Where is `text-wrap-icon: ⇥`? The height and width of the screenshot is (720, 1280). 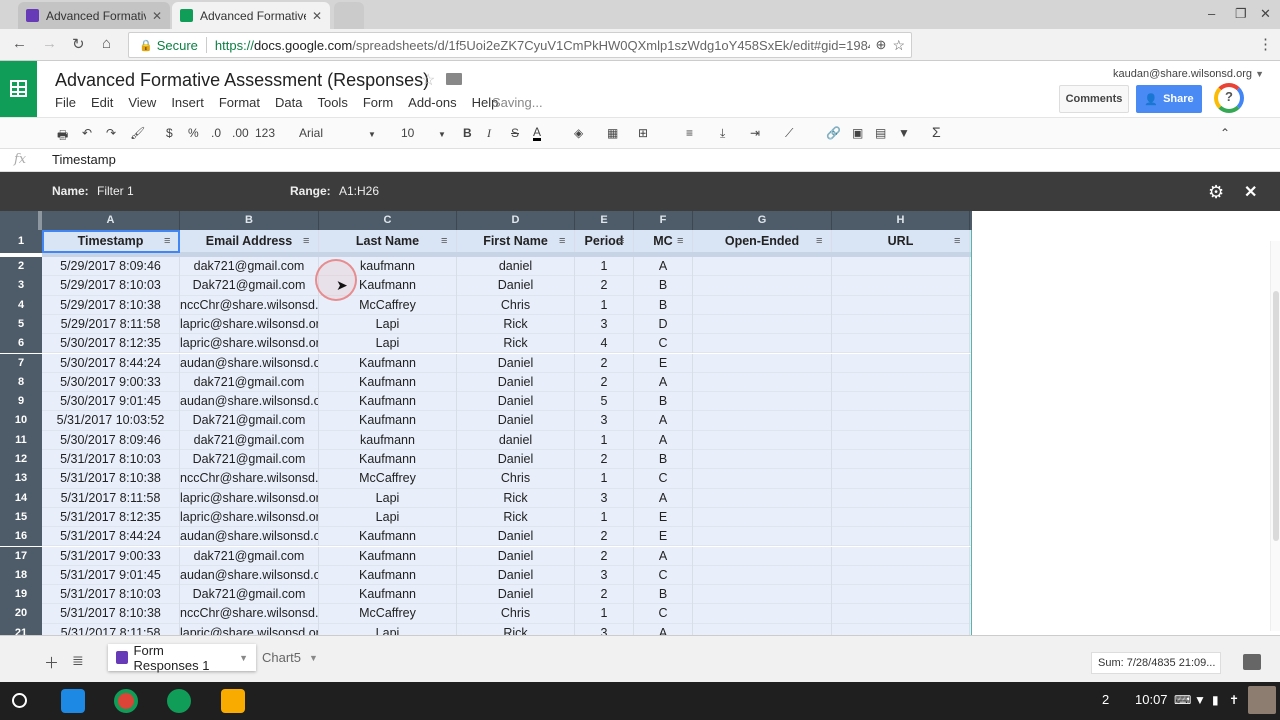
text-wrap-icon: ⇥ is located at coordinates (755, 133).